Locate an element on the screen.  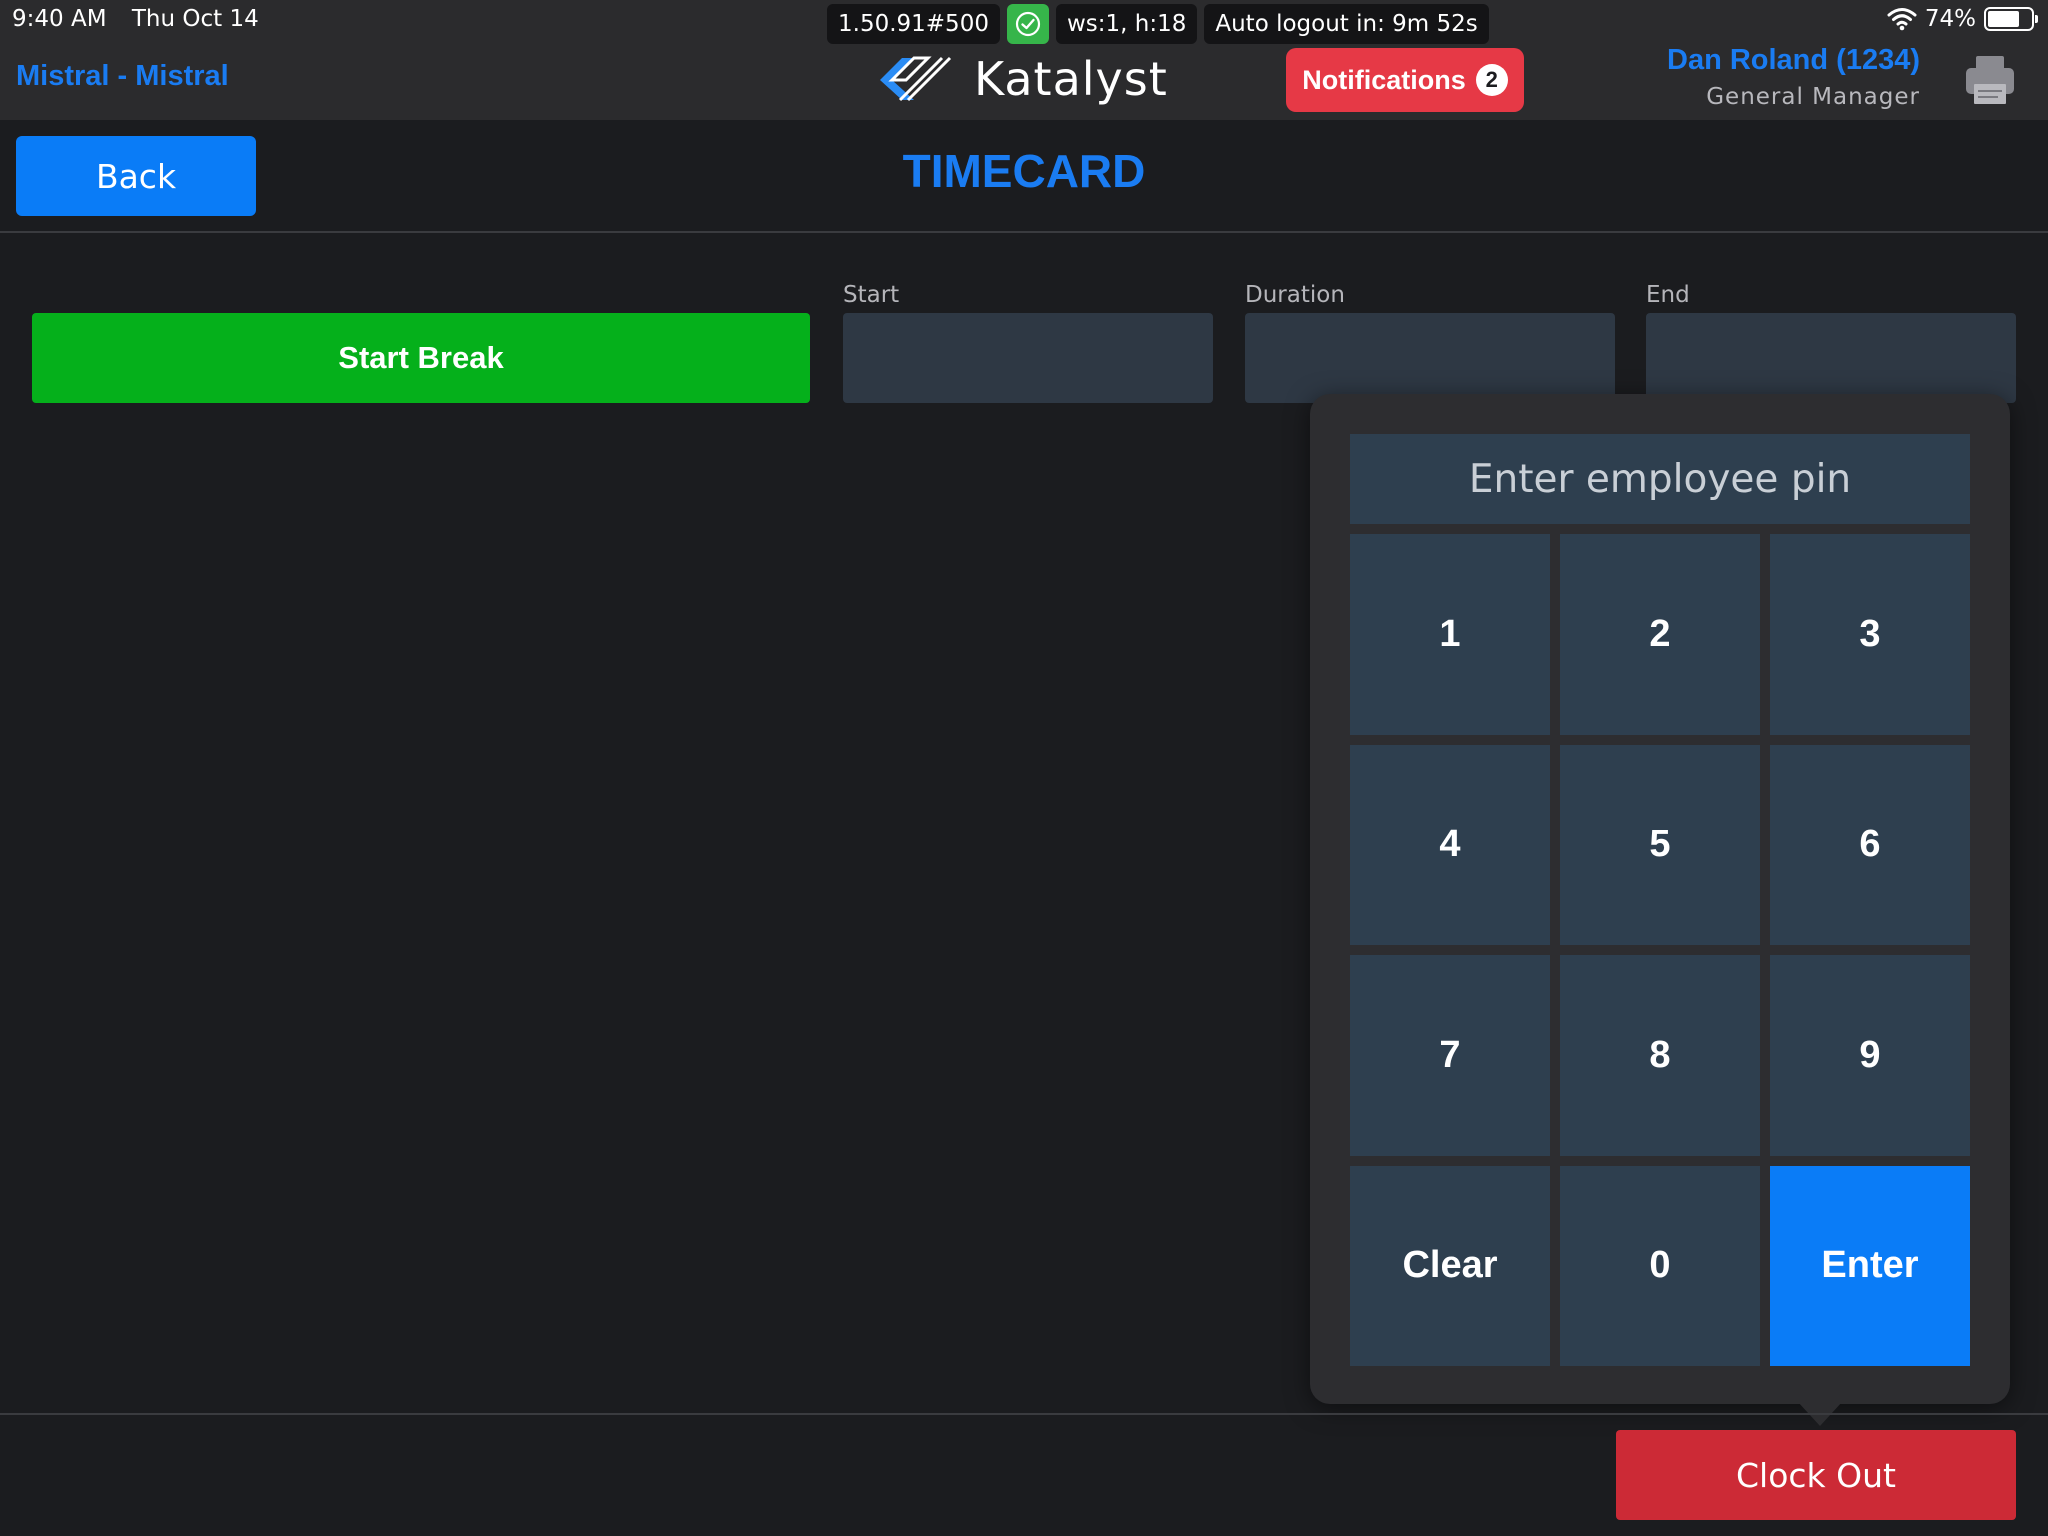
clock-out-button: Clock Out is located at coordinates (1816, 1475).